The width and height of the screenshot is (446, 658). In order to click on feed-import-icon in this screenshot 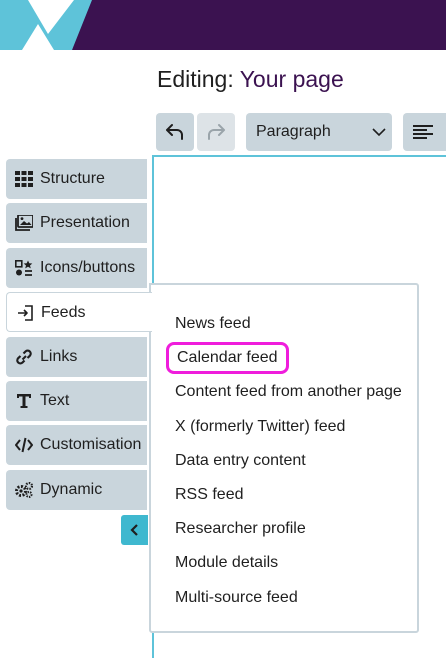, I will do `click(25, 313)`.